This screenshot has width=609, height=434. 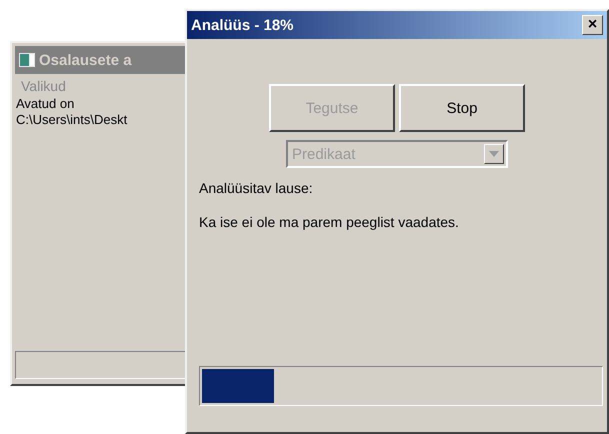 What do you see at coordinates (71, 120) in the screenshot?
I see `text-line: C:\Users\ints\Deskt` at bounding box center [71, 120].